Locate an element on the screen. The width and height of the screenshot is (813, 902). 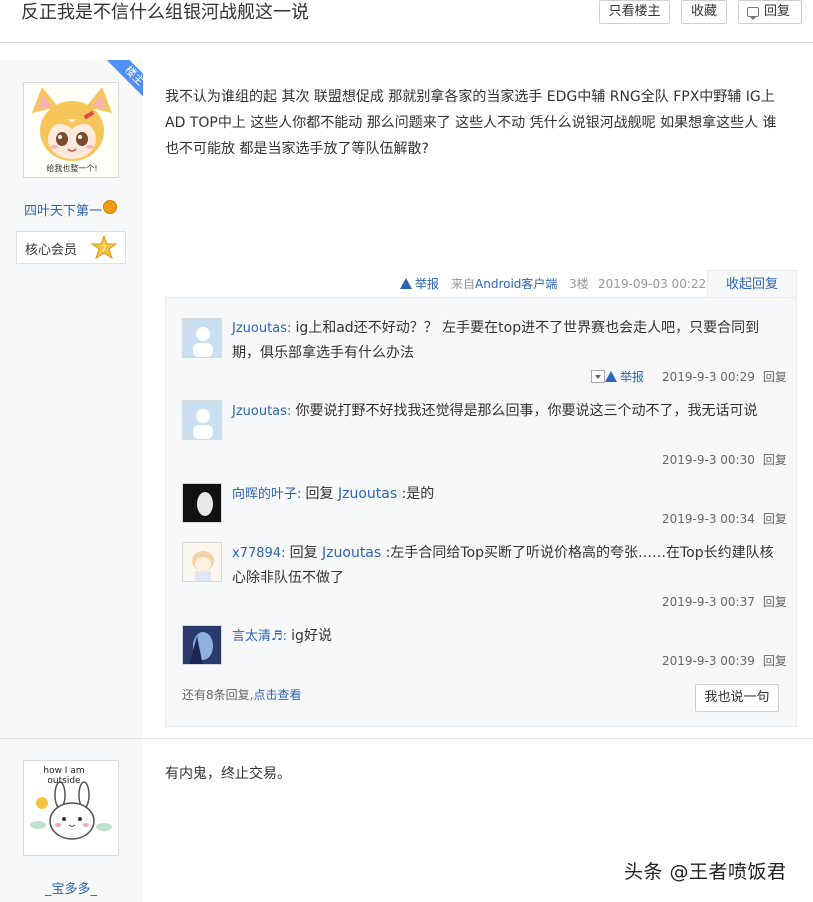
comment-text: 言太清♬: ig好说 is located at coordinates (282, 636).